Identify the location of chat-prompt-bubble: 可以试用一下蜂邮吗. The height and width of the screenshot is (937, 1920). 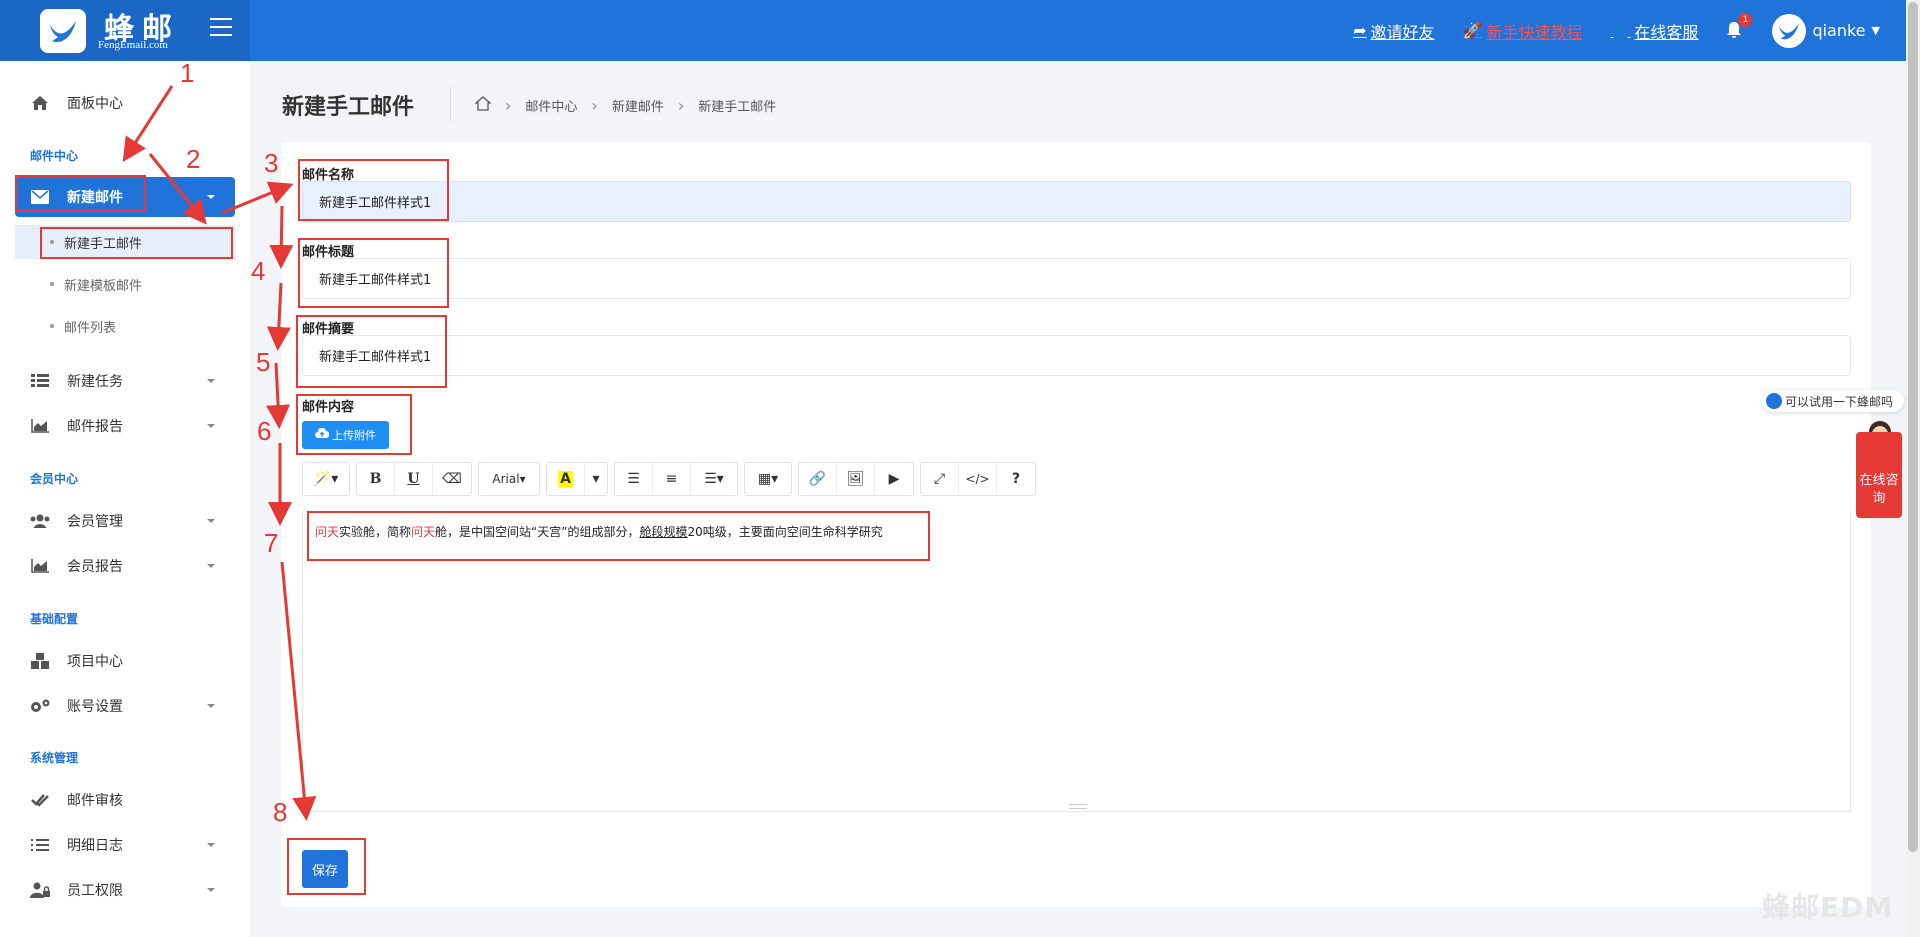
(1833, 401).